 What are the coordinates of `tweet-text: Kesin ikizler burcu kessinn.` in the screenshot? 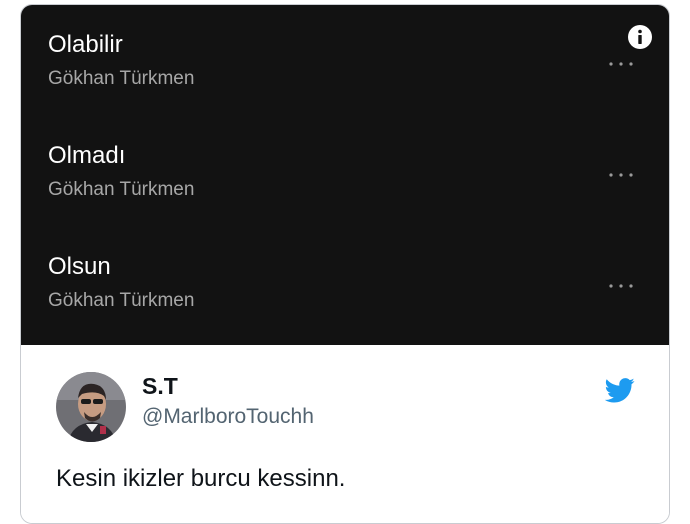 It's located at (201, 478).